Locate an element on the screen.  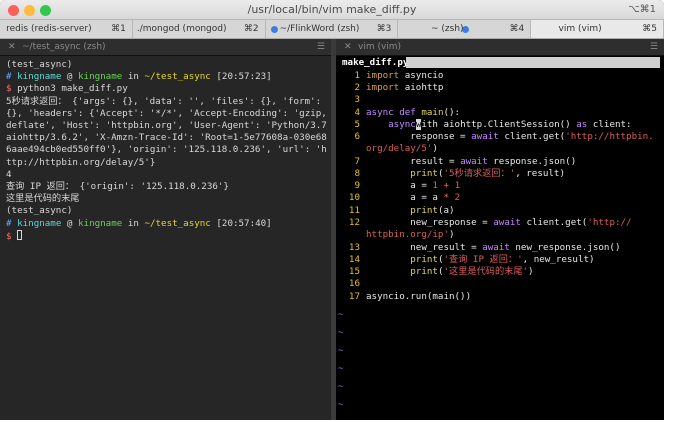
window-title: /usr/local/bin/vim make_diff.py is located at coordinates (332, 9).